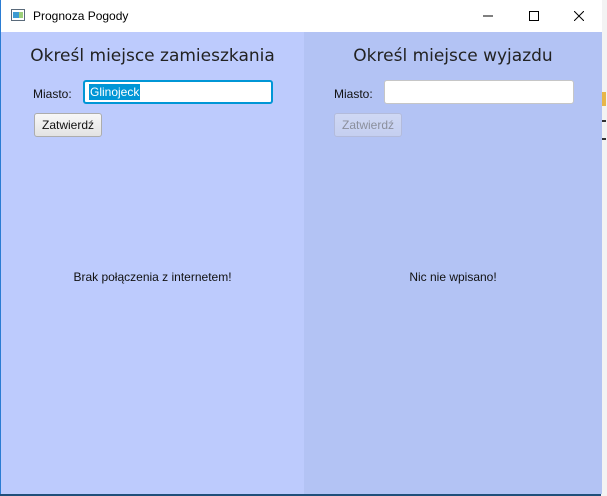 This screenshot has width=607, height=496. I want to click on residence-heading: Określ miejsce zamieszkania, so click(152, 56).